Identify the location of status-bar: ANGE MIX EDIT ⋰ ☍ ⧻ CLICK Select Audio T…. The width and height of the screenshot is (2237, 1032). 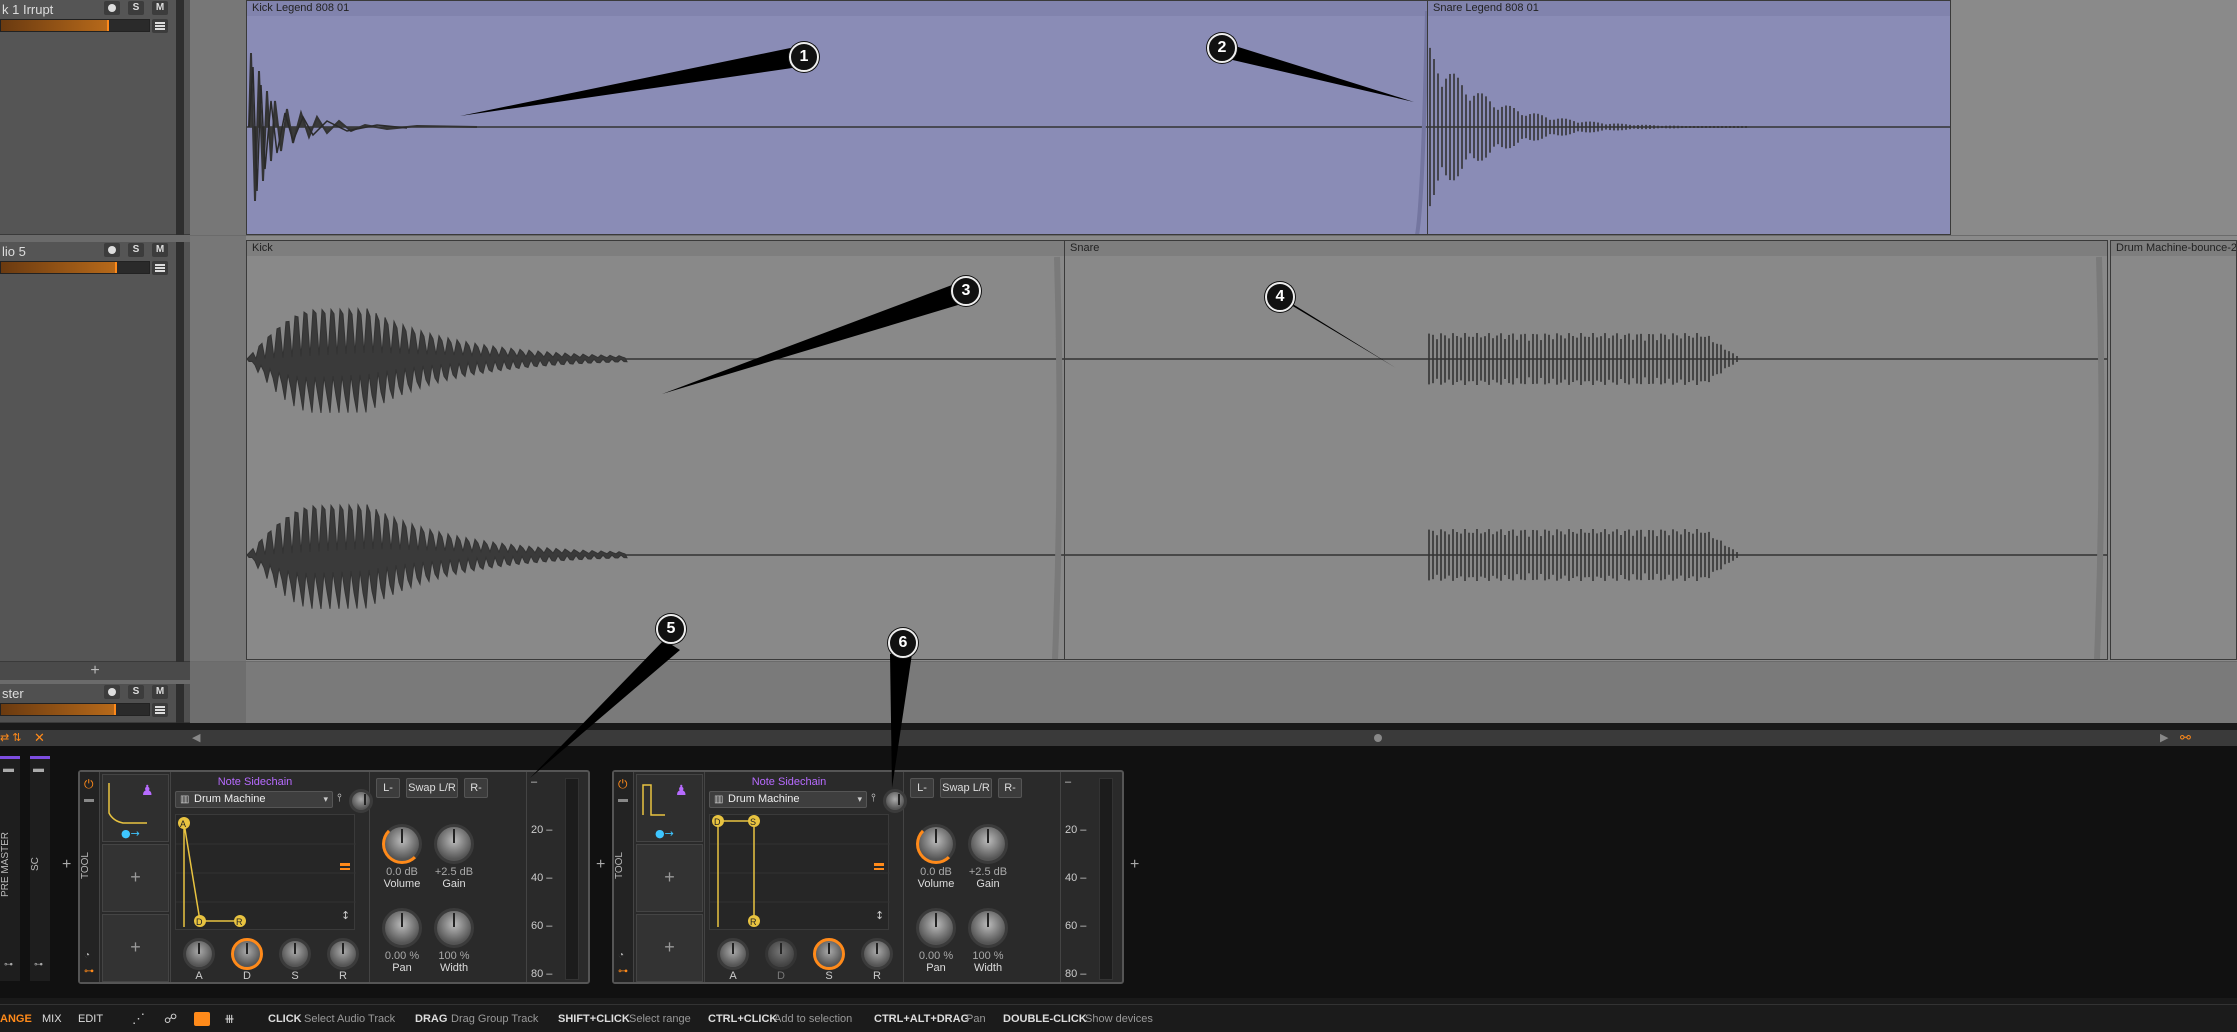
(1118, 1018).